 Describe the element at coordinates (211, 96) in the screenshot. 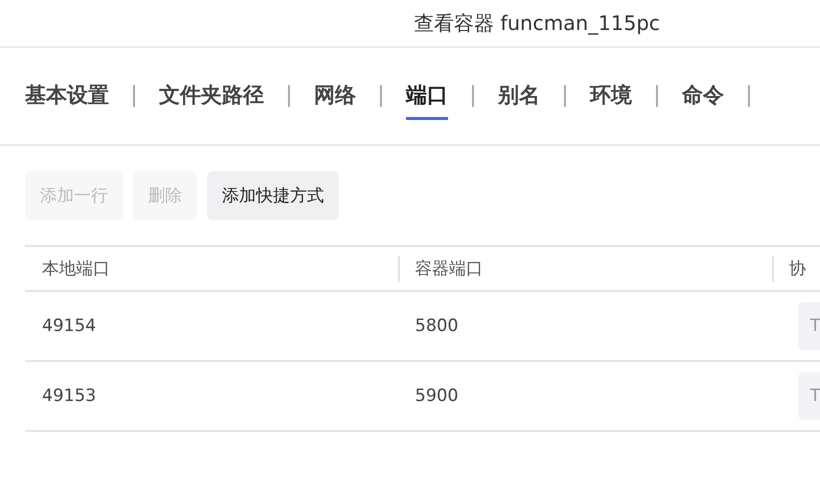

I see `tab: 文件夹路径` at that location.